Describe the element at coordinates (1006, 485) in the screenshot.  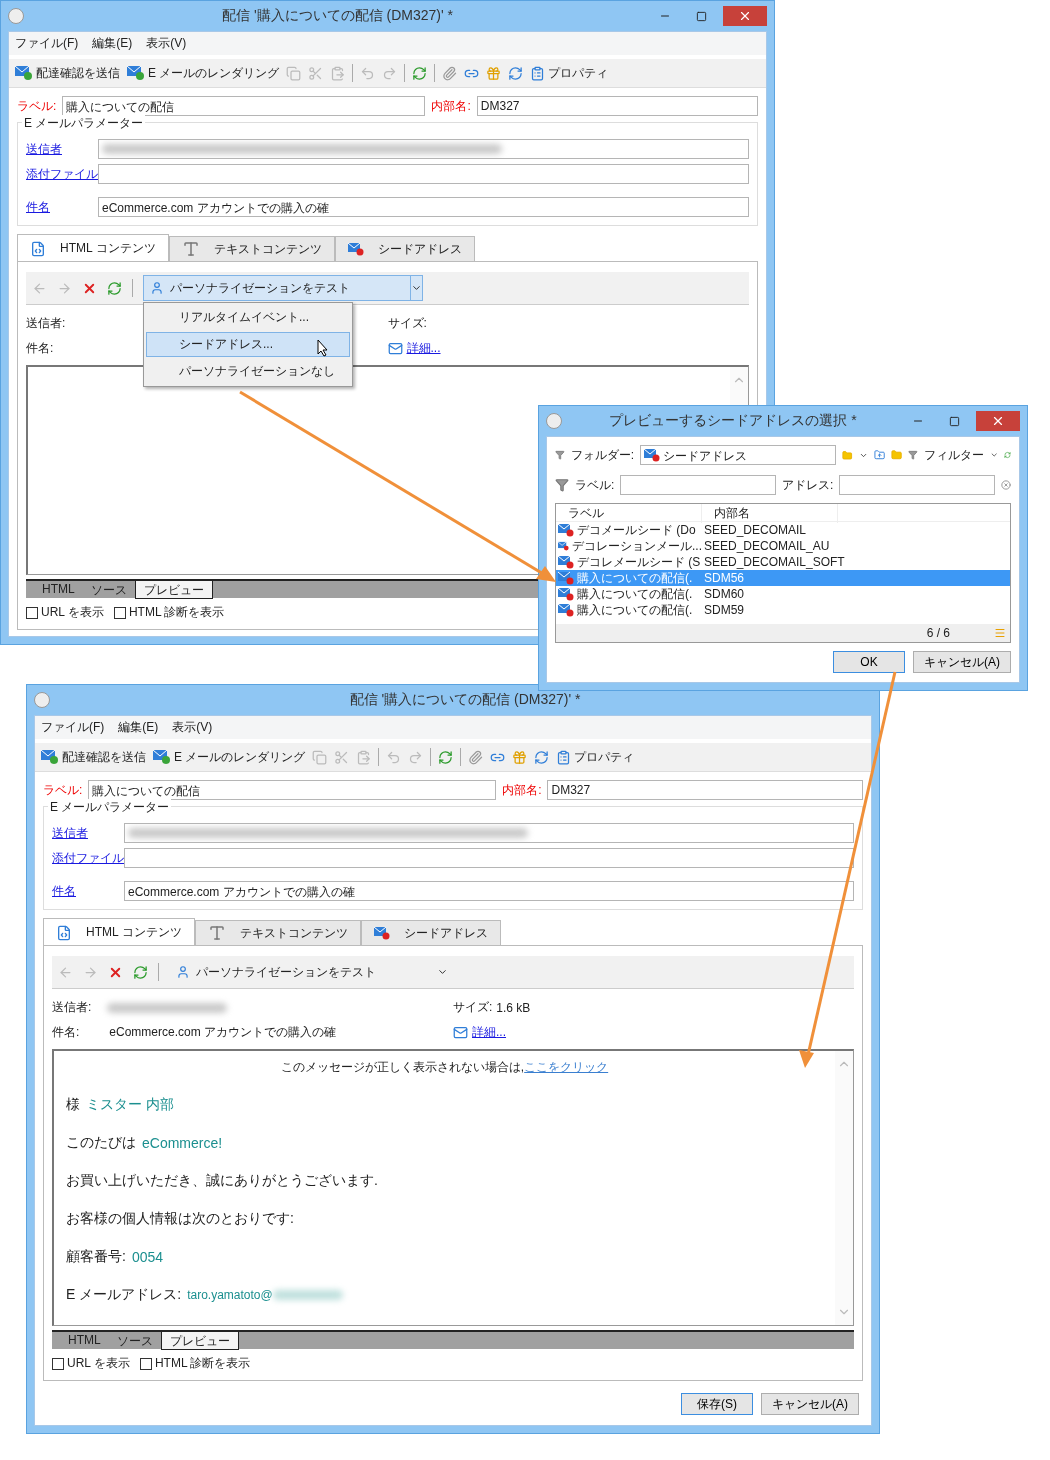
I see `clear-icon` at that location.